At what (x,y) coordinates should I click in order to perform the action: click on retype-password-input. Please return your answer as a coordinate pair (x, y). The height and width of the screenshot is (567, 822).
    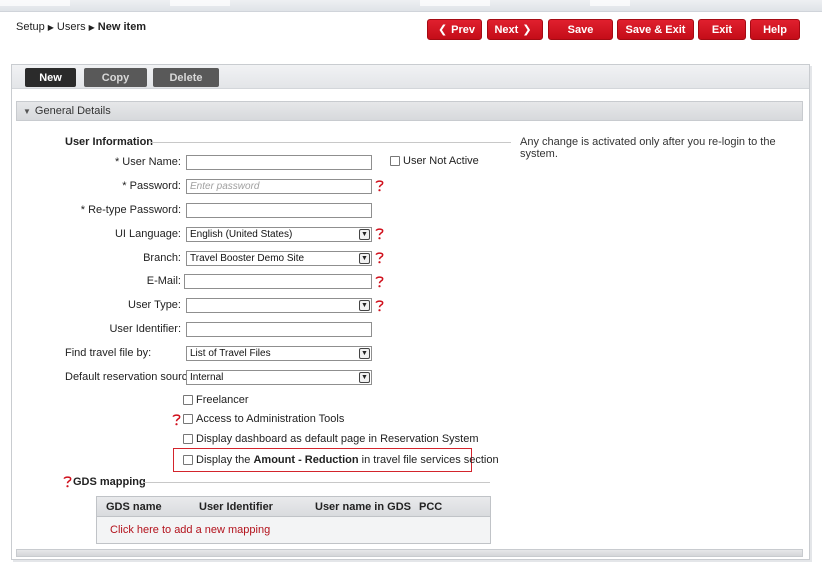
    Looking at the image, I should click on (279, 210).